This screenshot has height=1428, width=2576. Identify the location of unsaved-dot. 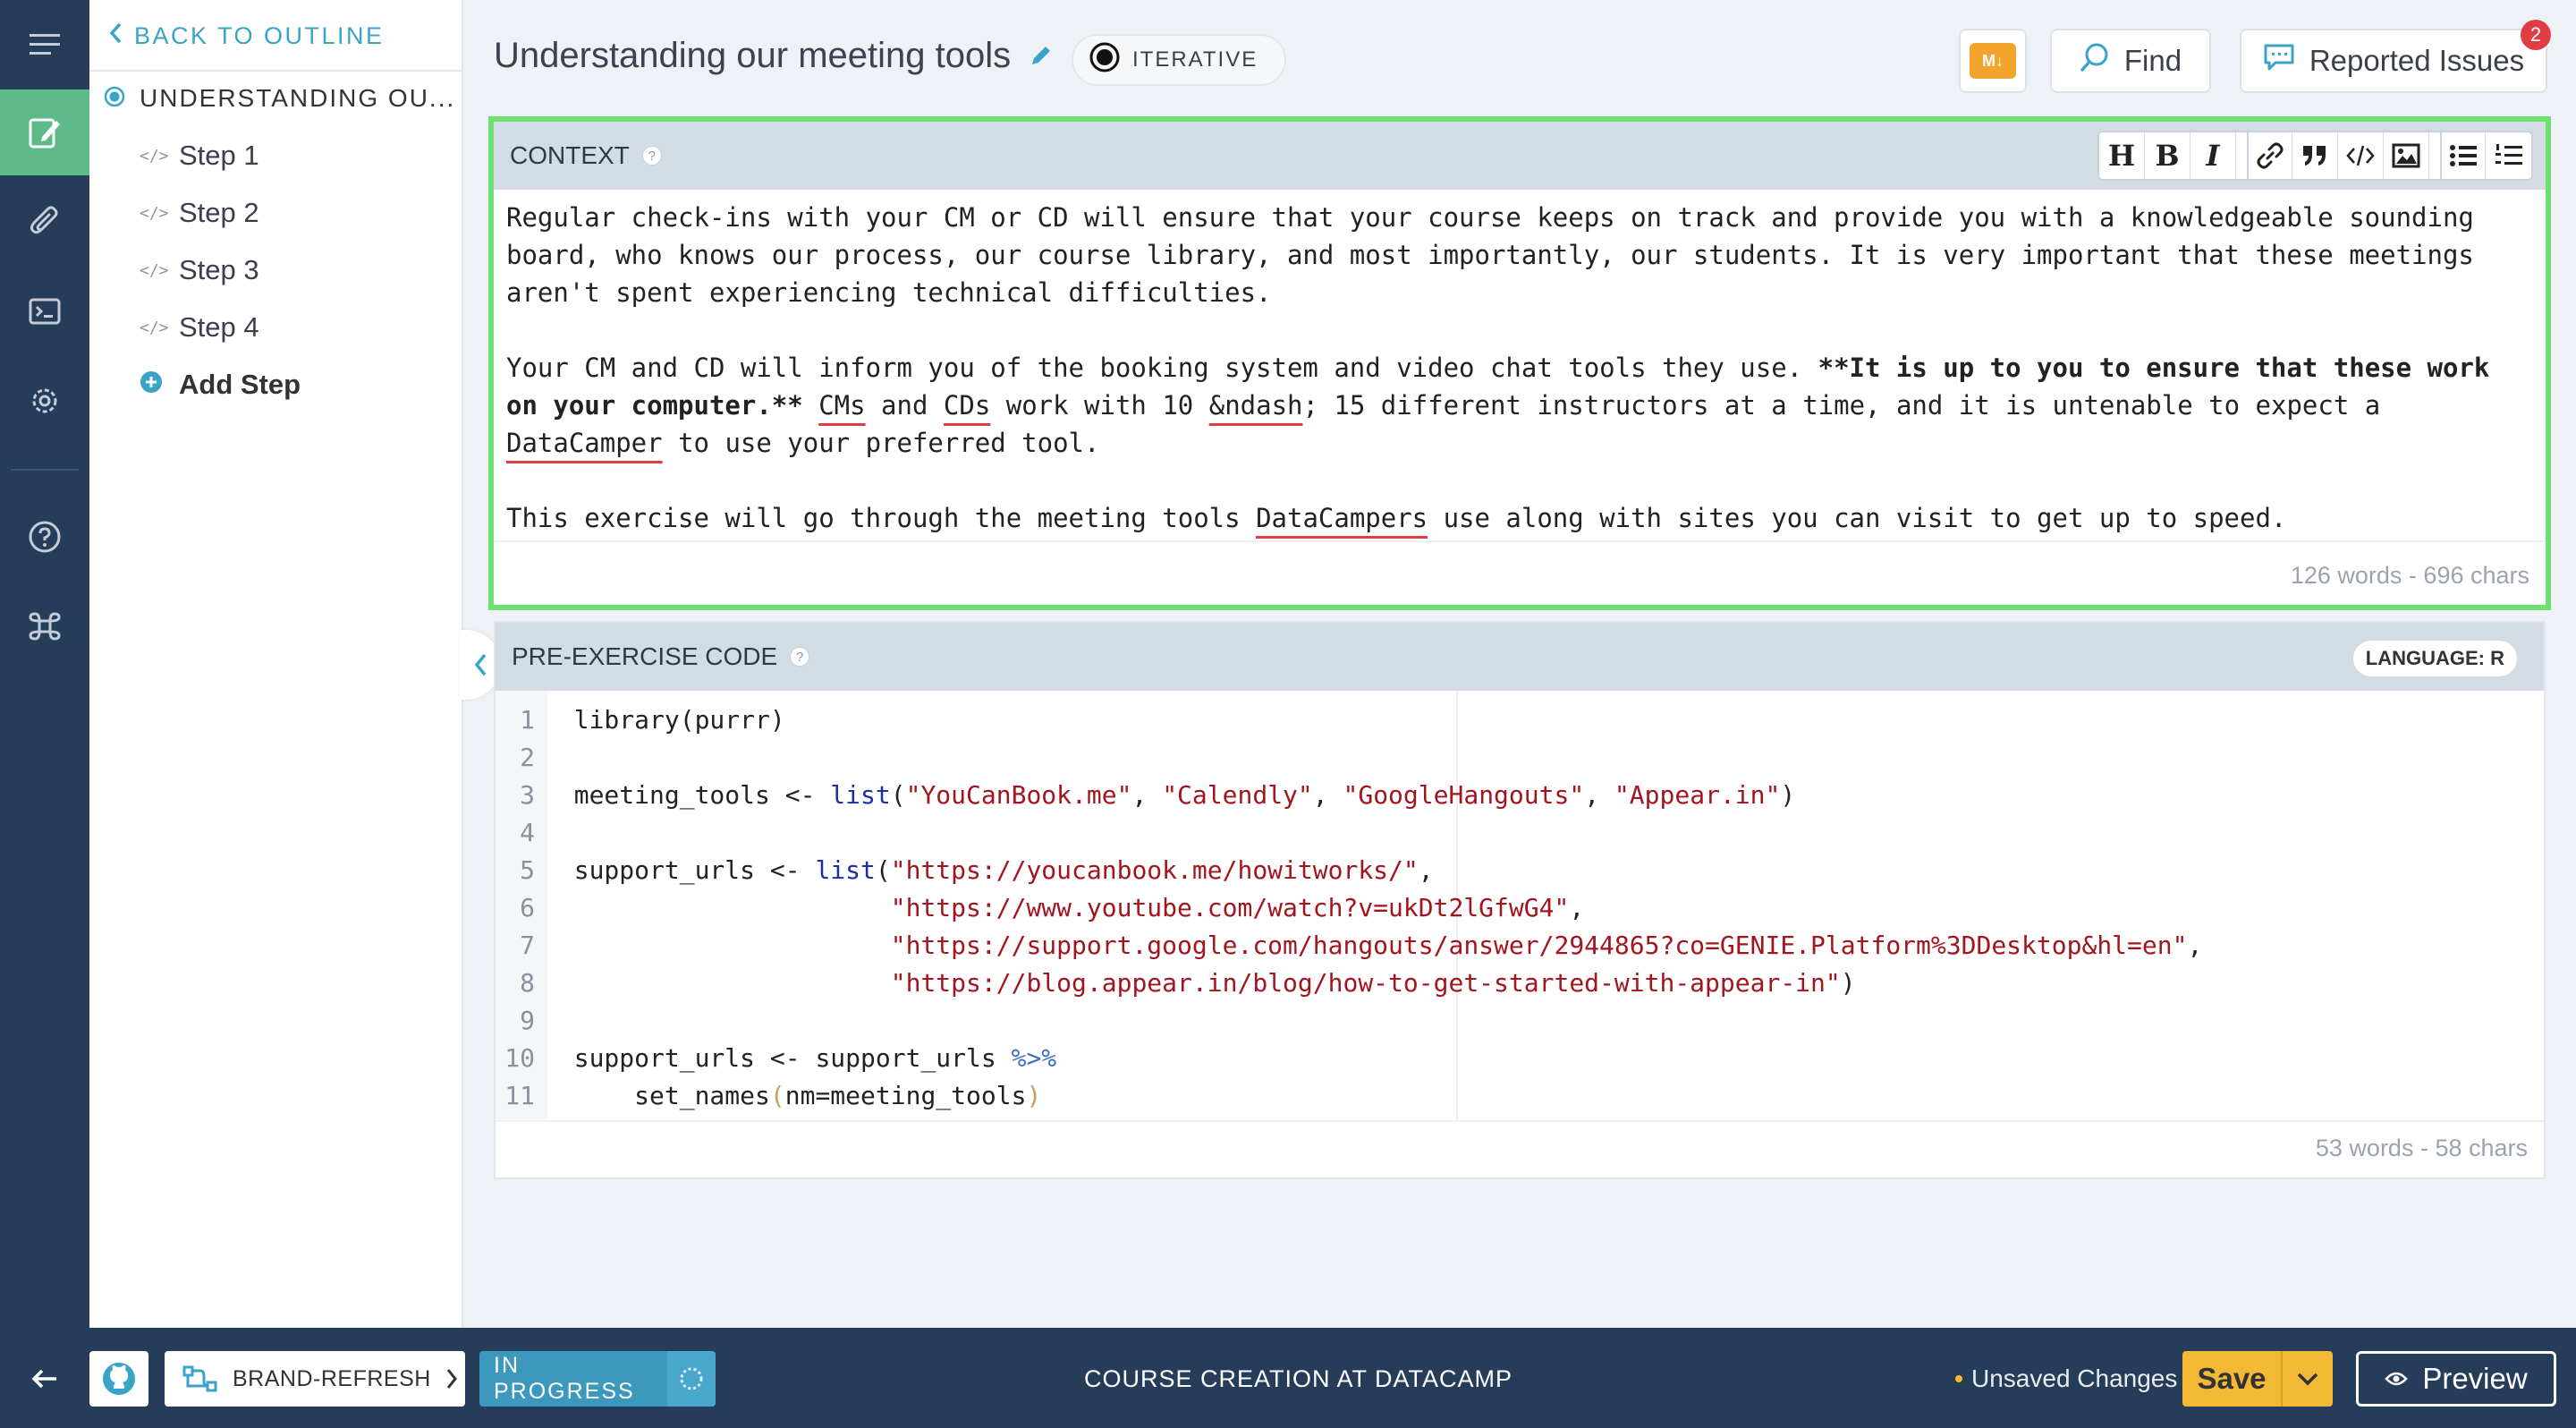
(1958, 1378).